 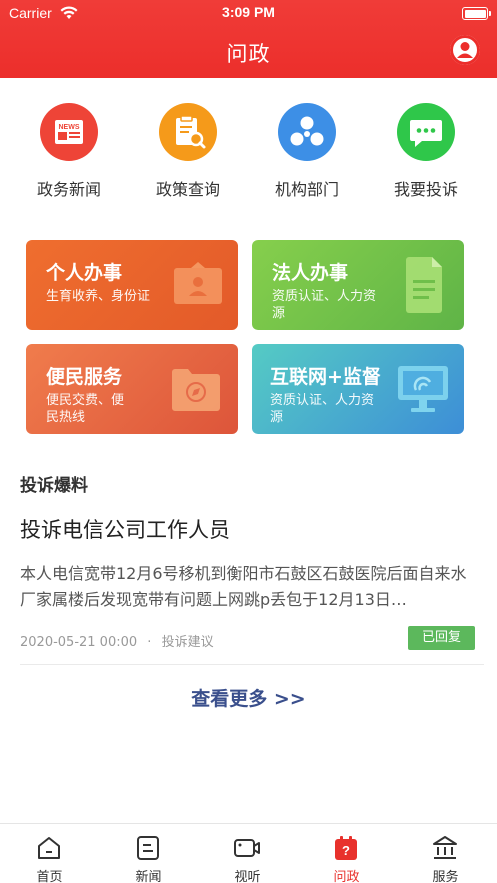 I want to click on video-icon, so click(x=247, y=848).